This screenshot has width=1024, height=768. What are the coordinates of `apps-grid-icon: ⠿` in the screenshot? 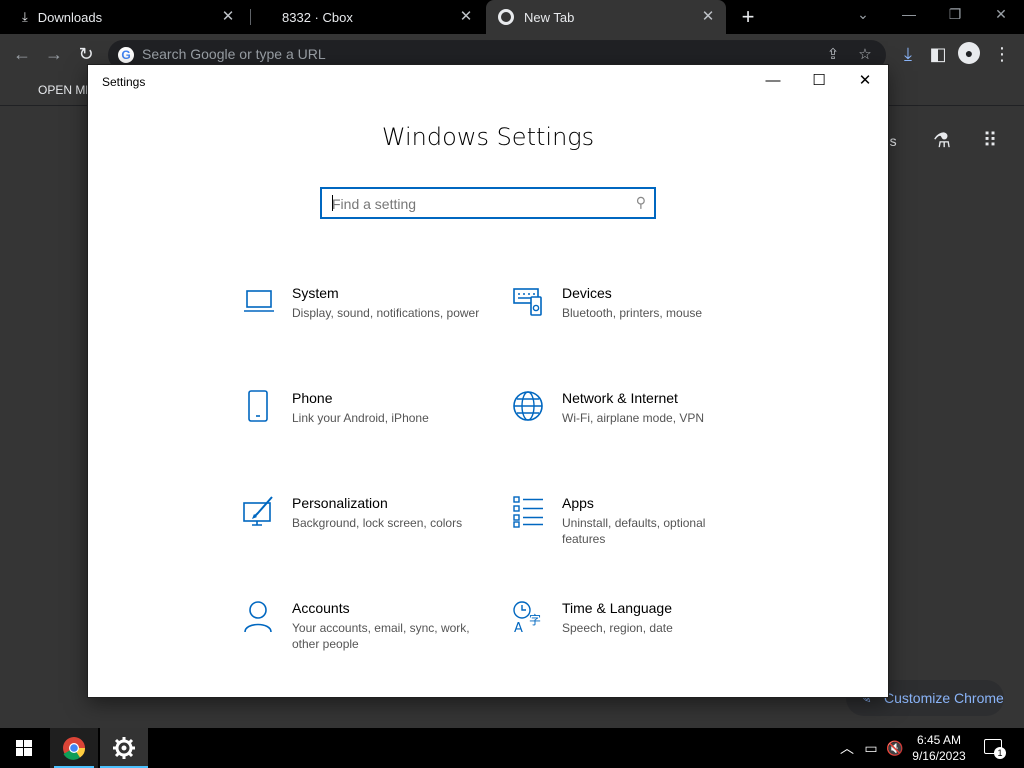 It's located at (990, 141).